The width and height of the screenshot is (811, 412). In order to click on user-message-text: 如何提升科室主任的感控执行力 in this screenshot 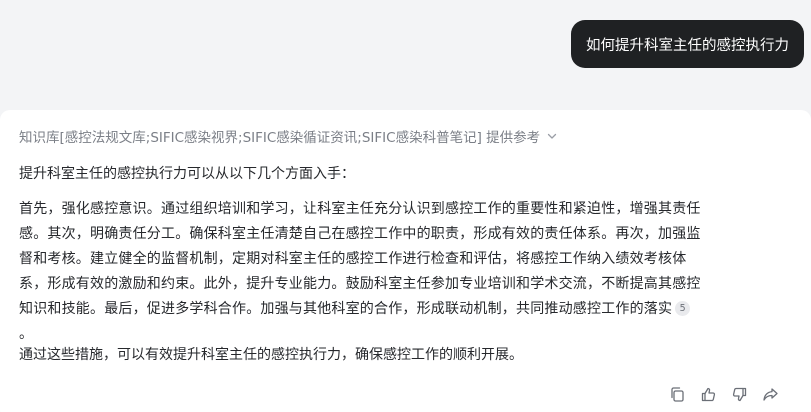, I will do `click(687, 45)`.